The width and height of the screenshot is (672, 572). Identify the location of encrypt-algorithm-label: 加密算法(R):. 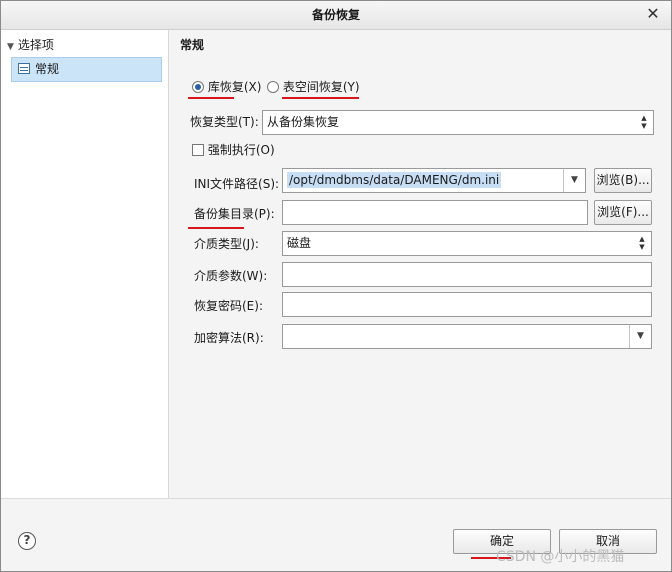
(229, 338).